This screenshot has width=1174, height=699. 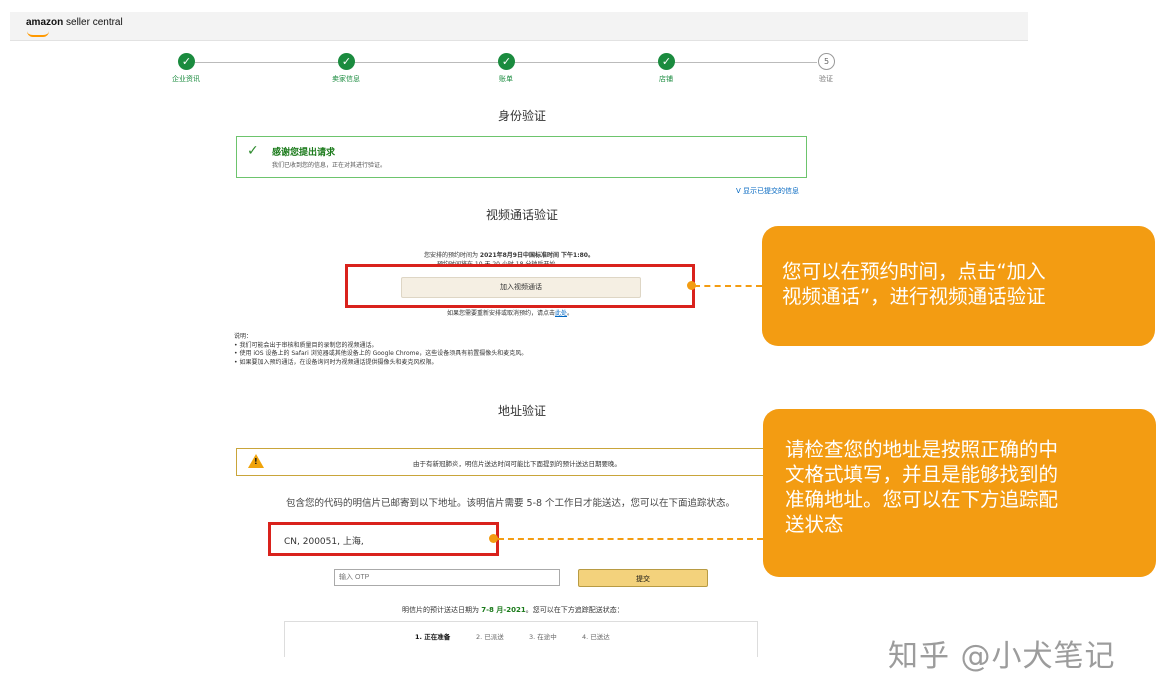 What do you see at coordinates (520, 286) in the screenshot?
I see `join-button-highlight` at bounding box center [520, 286].